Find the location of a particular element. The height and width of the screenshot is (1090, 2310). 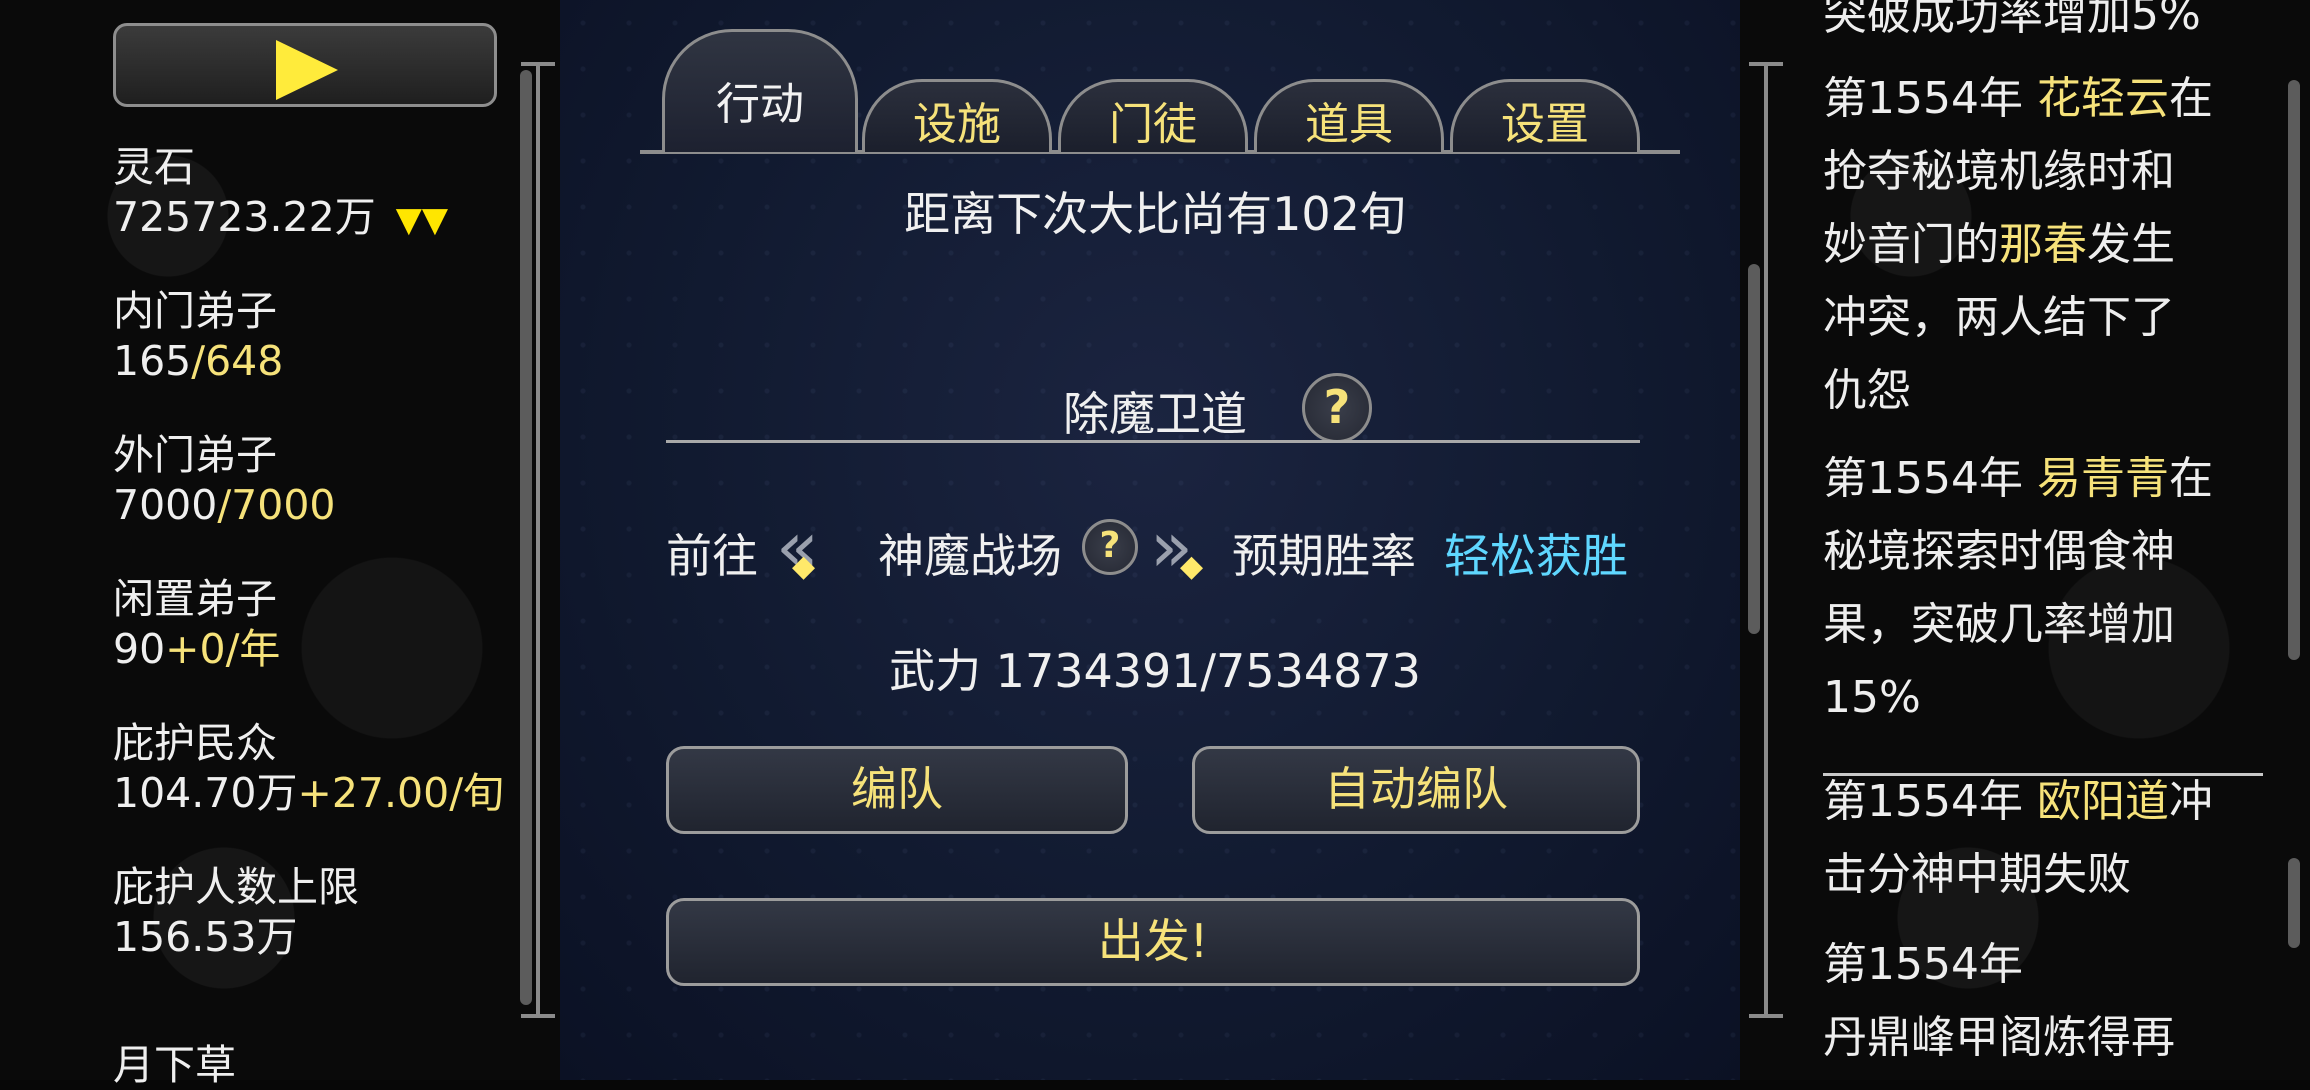

tab-label: 设施 is located at coordinates (957, 124).